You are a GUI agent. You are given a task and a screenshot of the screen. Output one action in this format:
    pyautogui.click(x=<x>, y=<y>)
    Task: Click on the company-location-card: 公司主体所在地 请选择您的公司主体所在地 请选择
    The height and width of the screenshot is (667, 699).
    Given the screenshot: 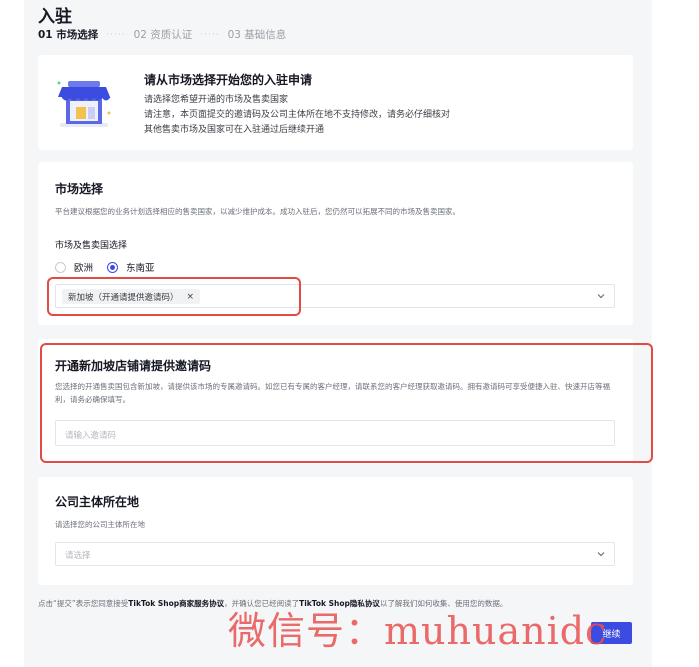 What is the action you would take?
    pyautogui.click(x=335, y=531)
    